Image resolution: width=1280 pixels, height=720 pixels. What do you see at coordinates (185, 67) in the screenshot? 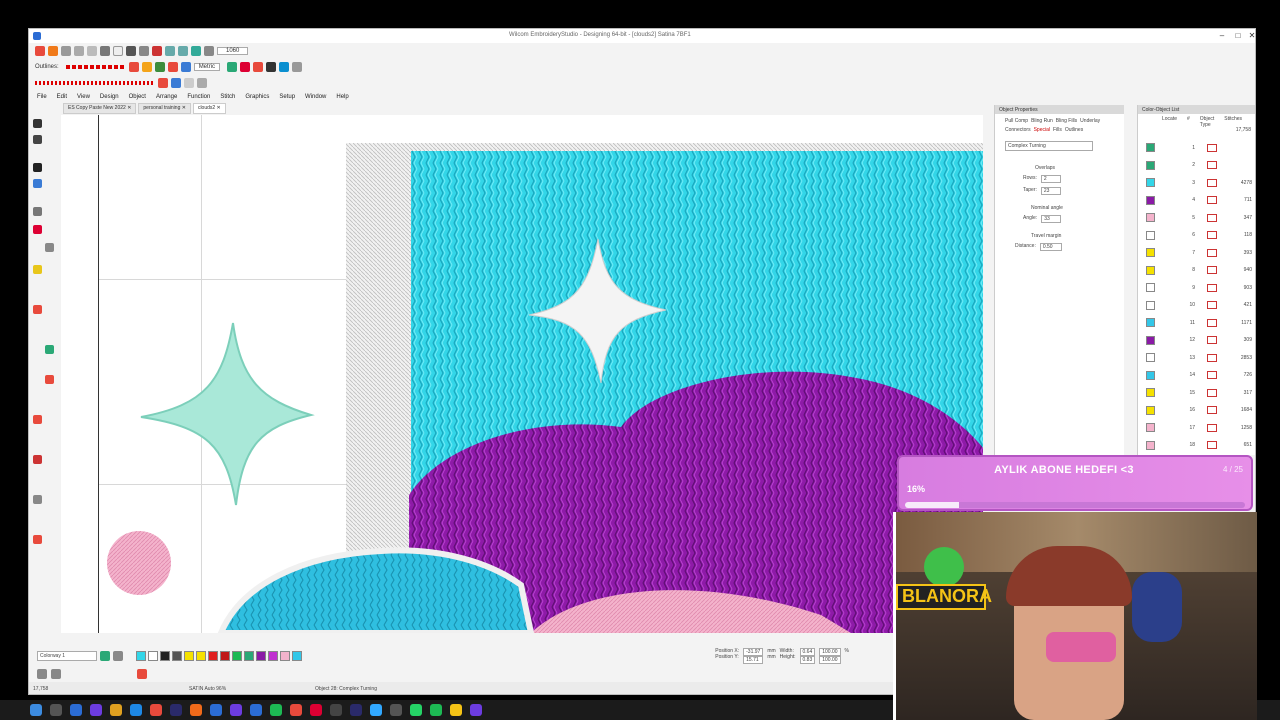
I see `grid-icon` at bounding box center [185, 67].